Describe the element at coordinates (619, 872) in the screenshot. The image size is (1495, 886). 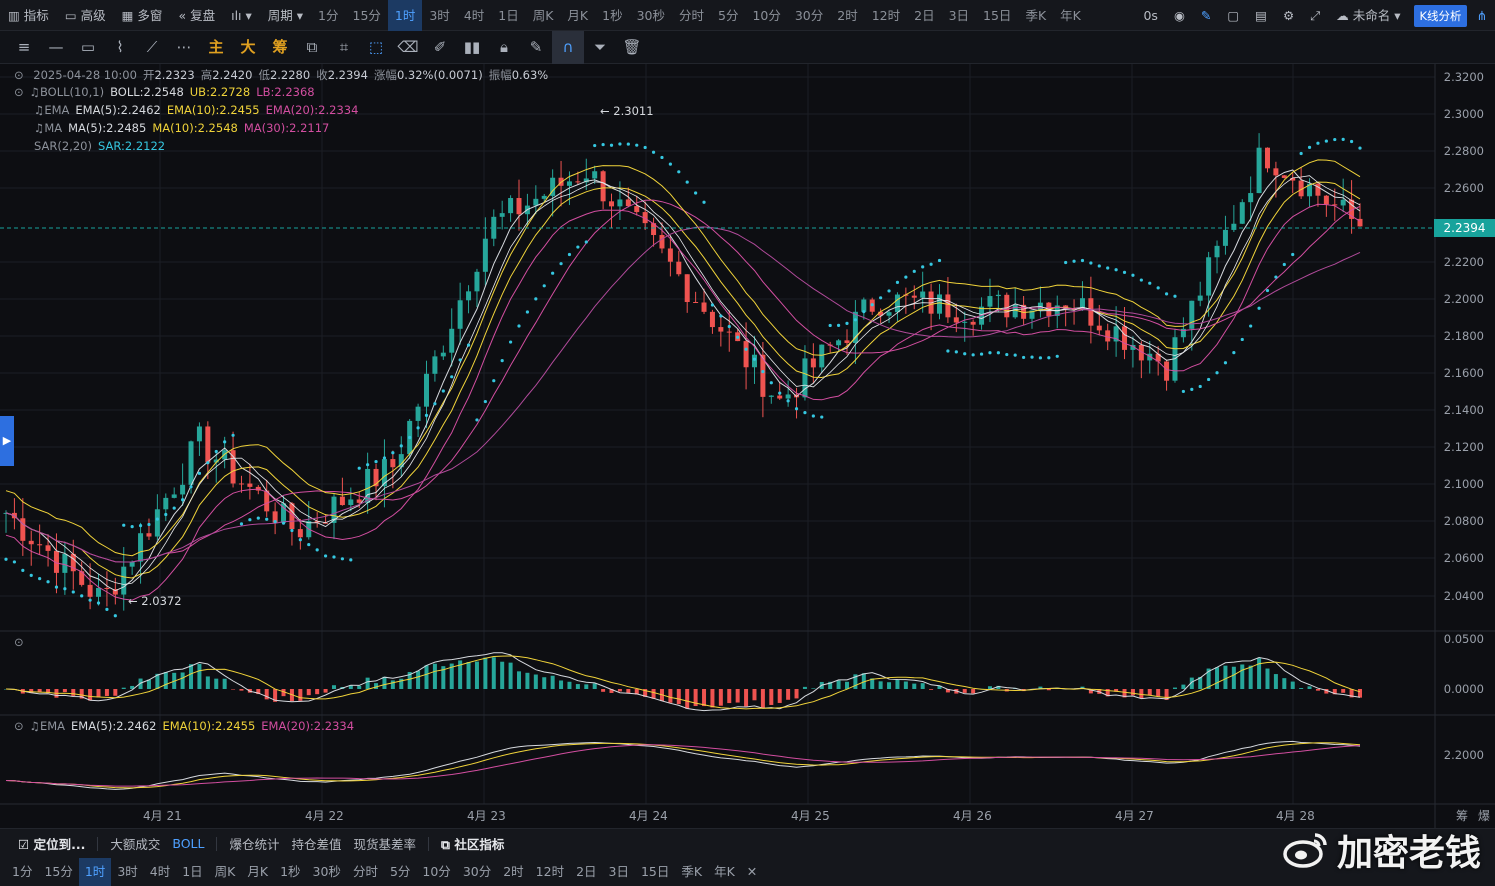
I see `bottom-period-tab-17: 3日` at that location.